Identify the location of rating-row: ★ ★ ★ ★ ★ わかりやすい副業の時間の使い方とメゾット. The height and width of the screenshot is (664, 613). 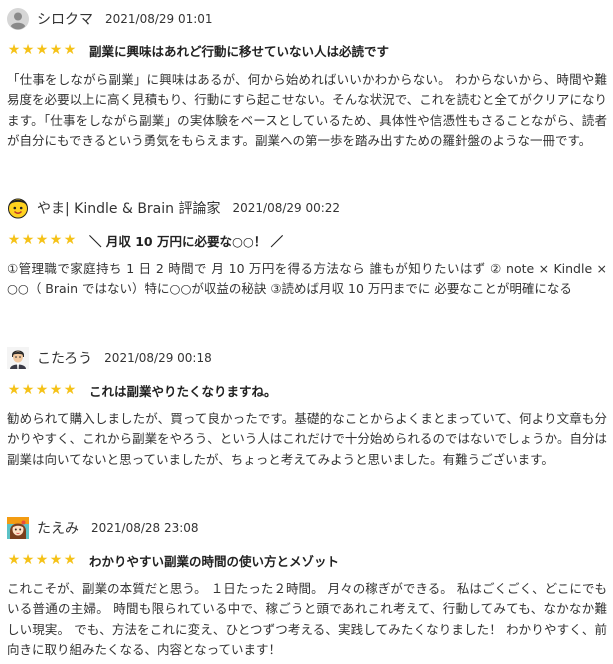
(306, 560).